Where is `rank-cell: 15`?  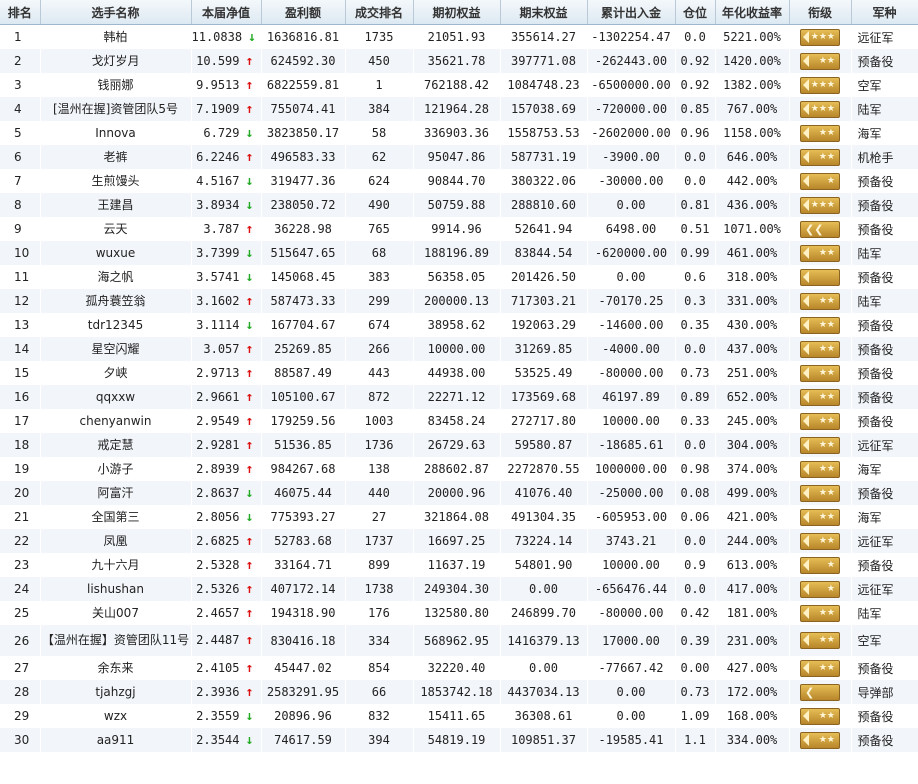
rank-cell: 15 is located at coordinates (20, 373).